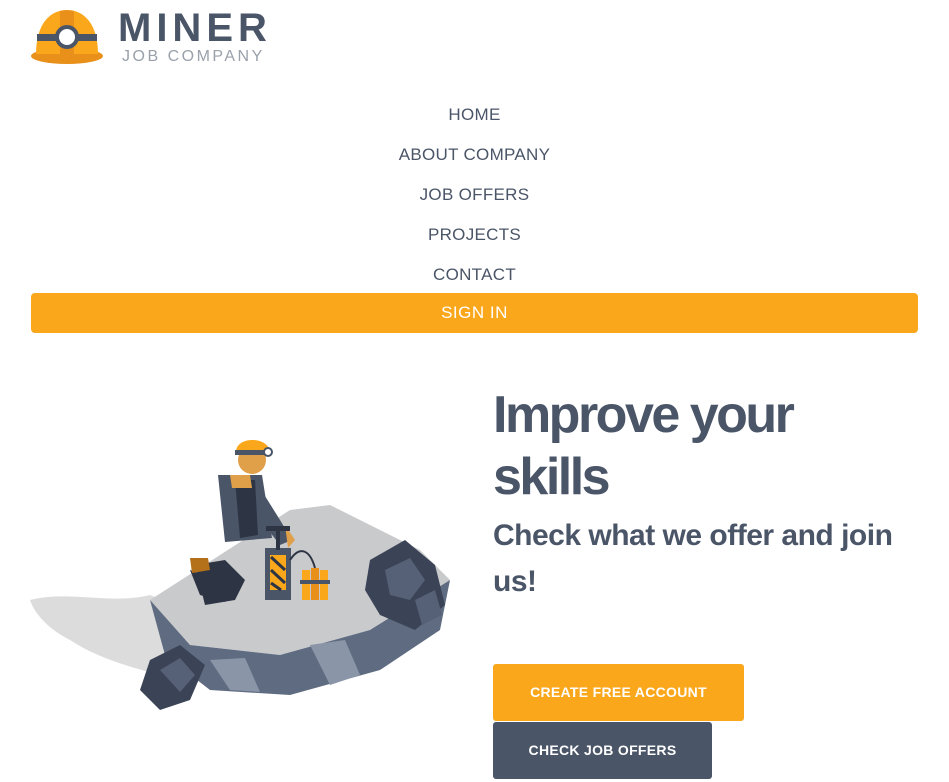 The height and width of the screenshot is (782, 949). What do you see at coordinates (67, 37) in the screenshot?
I see `miner-helmet-icon` at bounding box center [67, 37].